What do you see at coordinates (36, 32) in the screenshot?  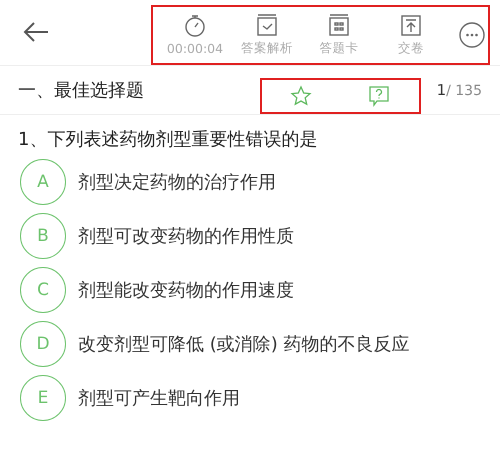 I see `back-button` at bounding box center [36, 32].